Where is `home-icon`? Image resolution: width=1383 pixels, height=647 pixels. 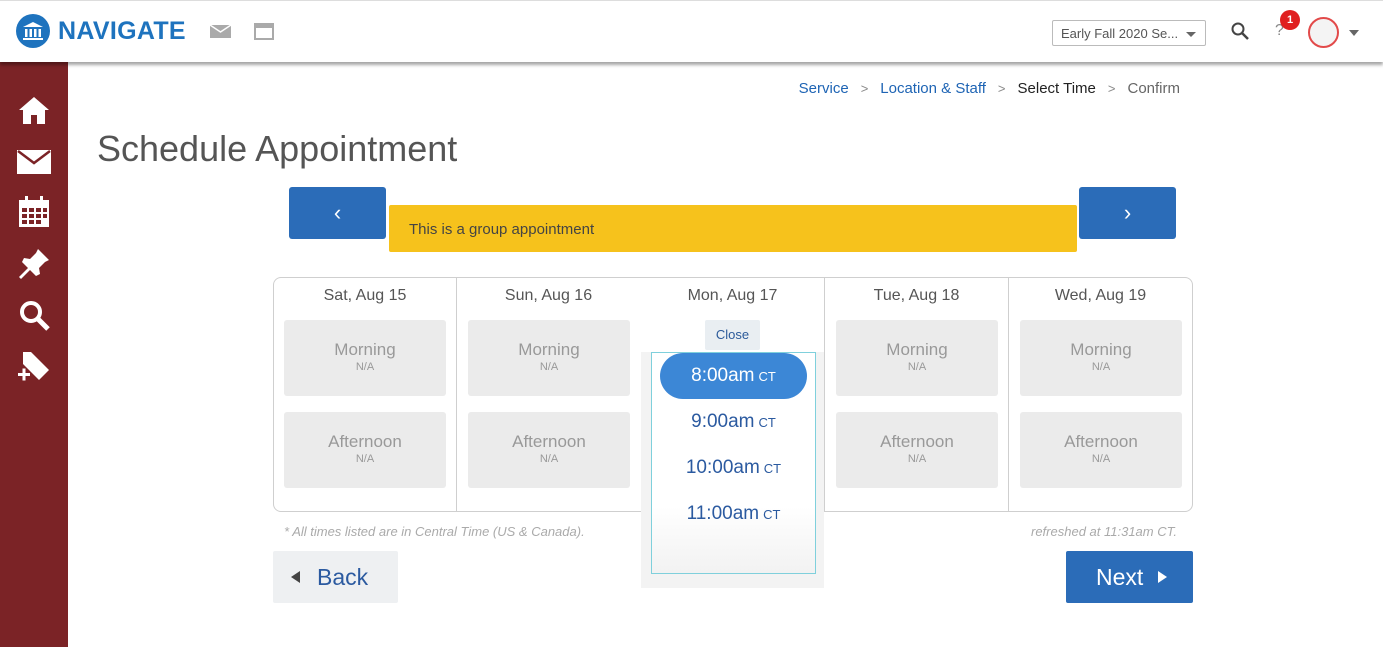 home-icon is located at coordinates (34, 110).